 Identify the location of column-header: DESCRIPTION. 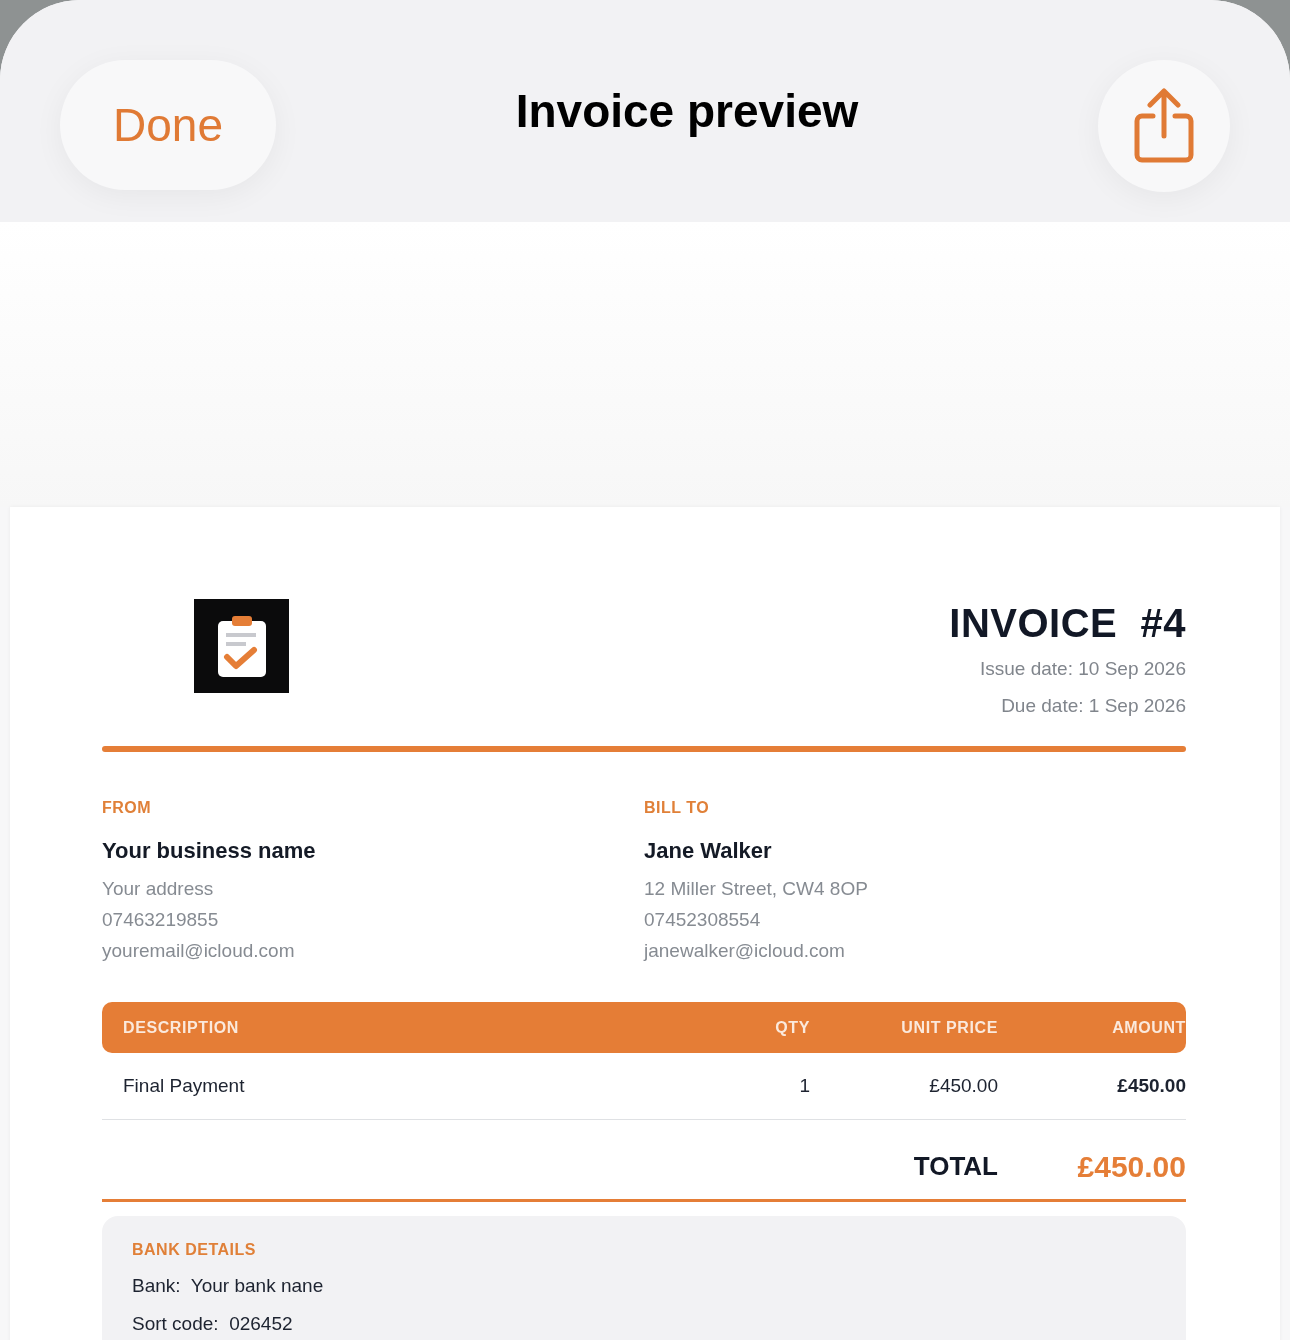
(181, 1027).